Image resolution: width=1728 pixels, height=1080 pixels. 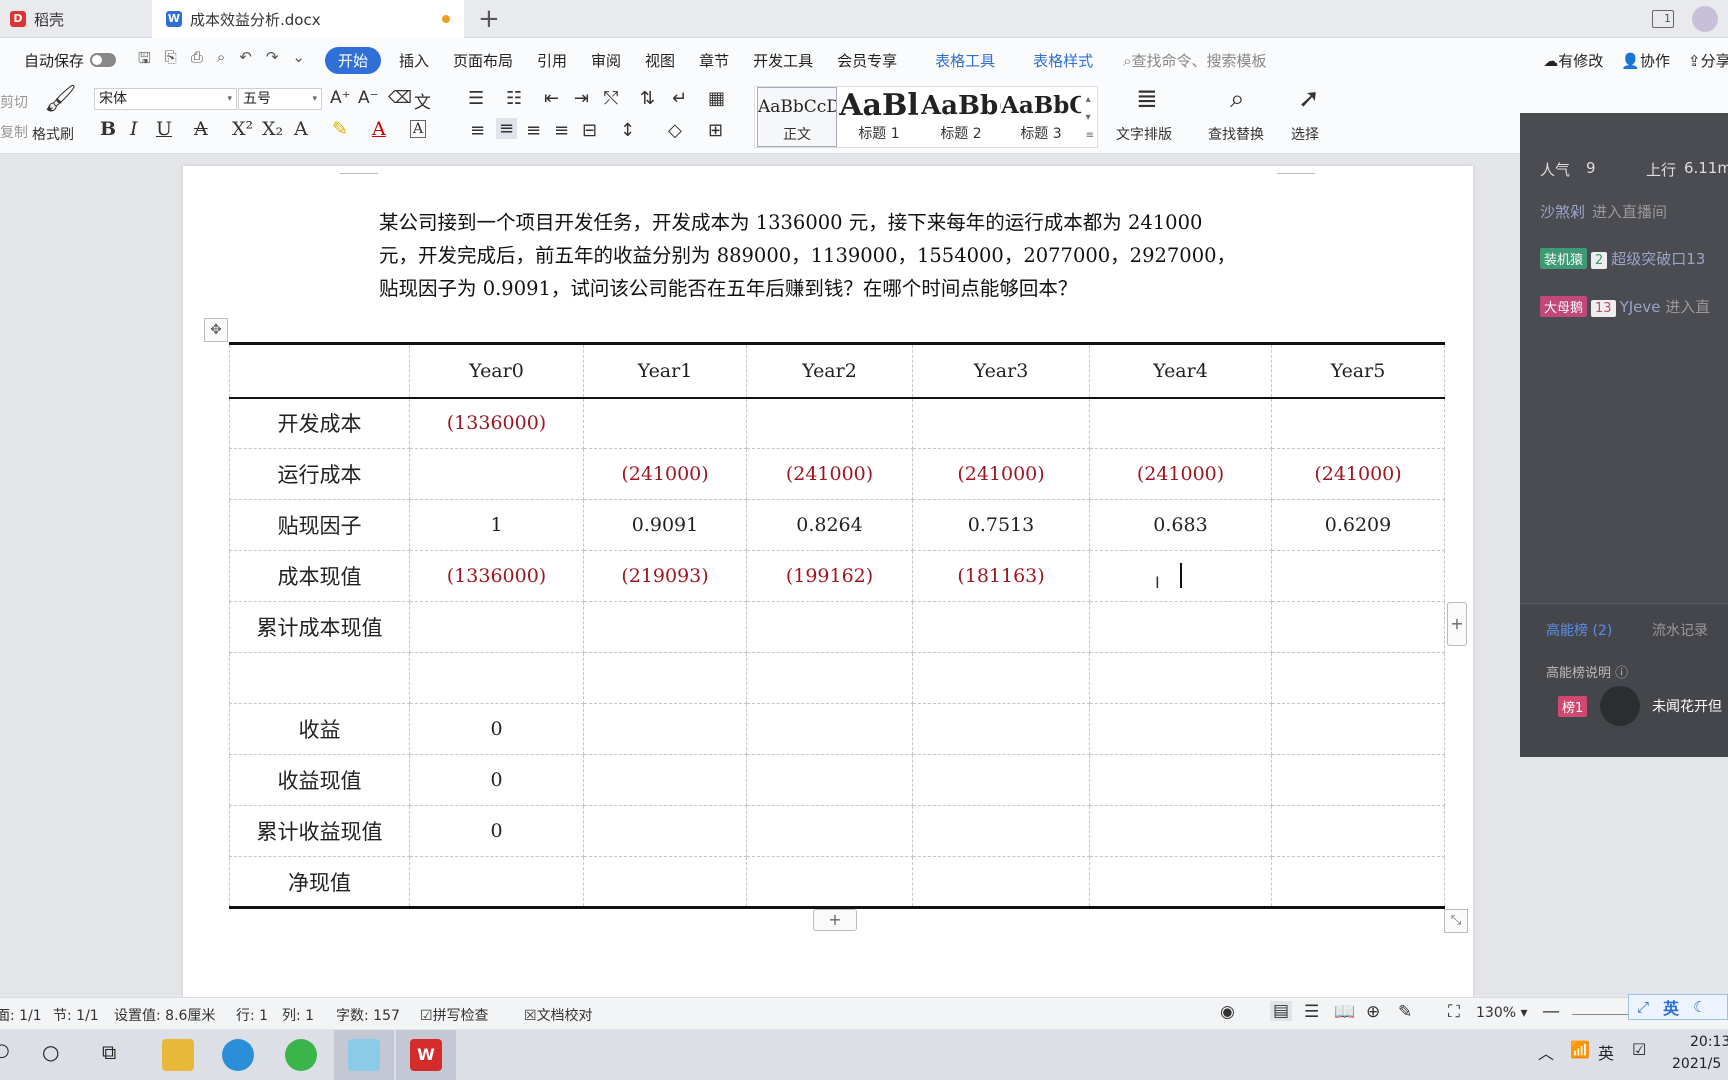 I want to click on justify-icon: ≡, so click(x=561, y=130).